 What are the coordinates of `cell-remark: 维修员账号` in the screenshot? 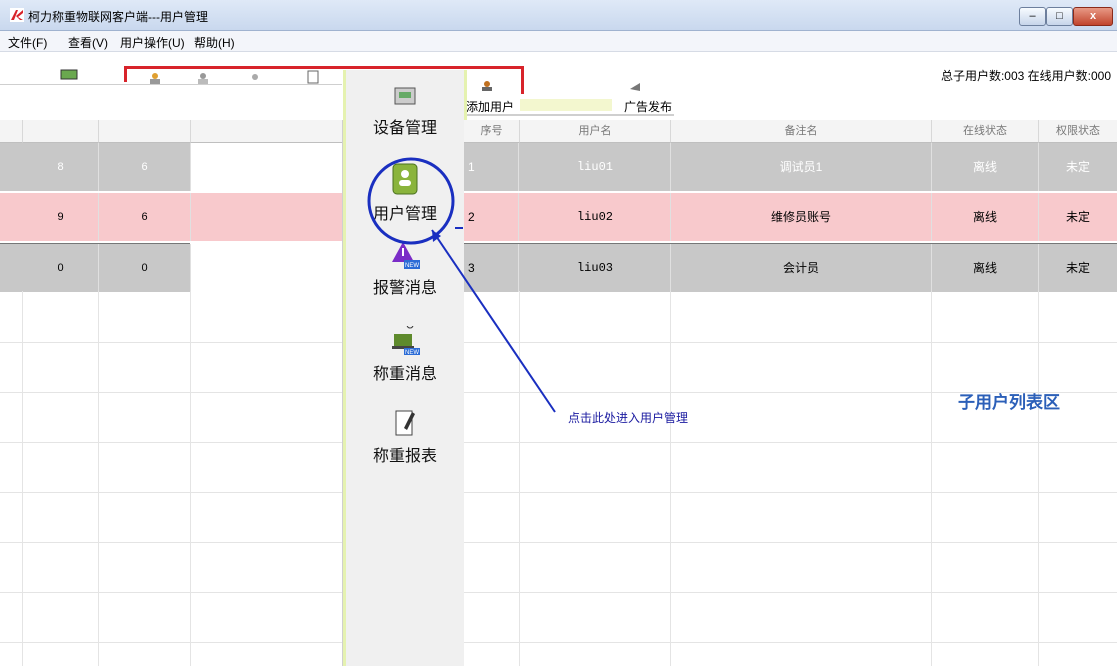 It's located at (801, 217).